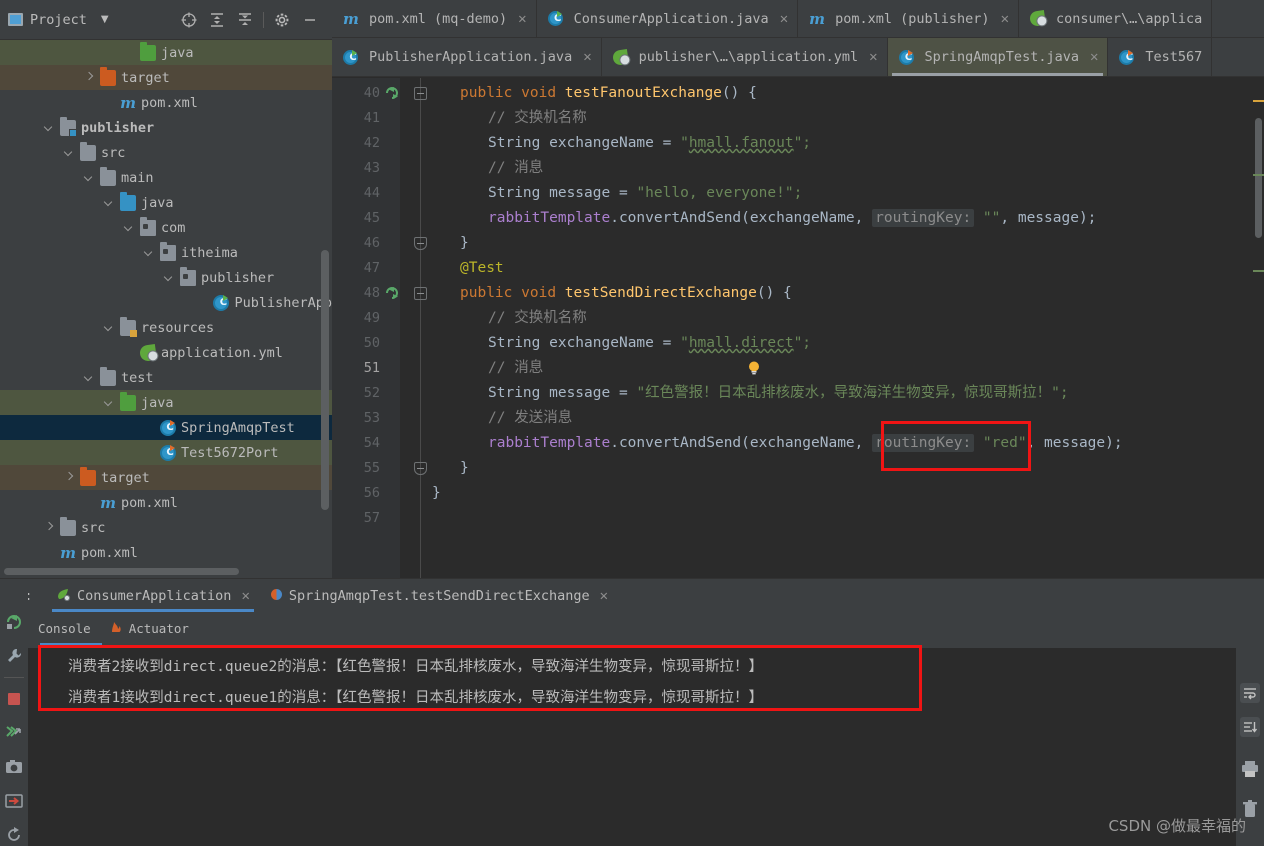 The height and width of the screenshot is (846, 1264). I want to click on tab-actuator: Actuator, so click(149, 628).